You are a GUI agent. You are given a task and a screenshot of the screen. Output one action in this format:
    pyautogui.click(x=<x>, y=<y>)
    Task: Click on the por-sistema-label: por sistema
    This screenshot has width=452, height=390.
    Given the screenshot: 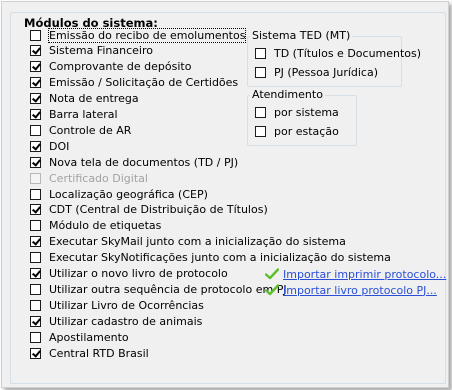 What is the action you would take?
    pyautogui.click(x=306, y=112)
    